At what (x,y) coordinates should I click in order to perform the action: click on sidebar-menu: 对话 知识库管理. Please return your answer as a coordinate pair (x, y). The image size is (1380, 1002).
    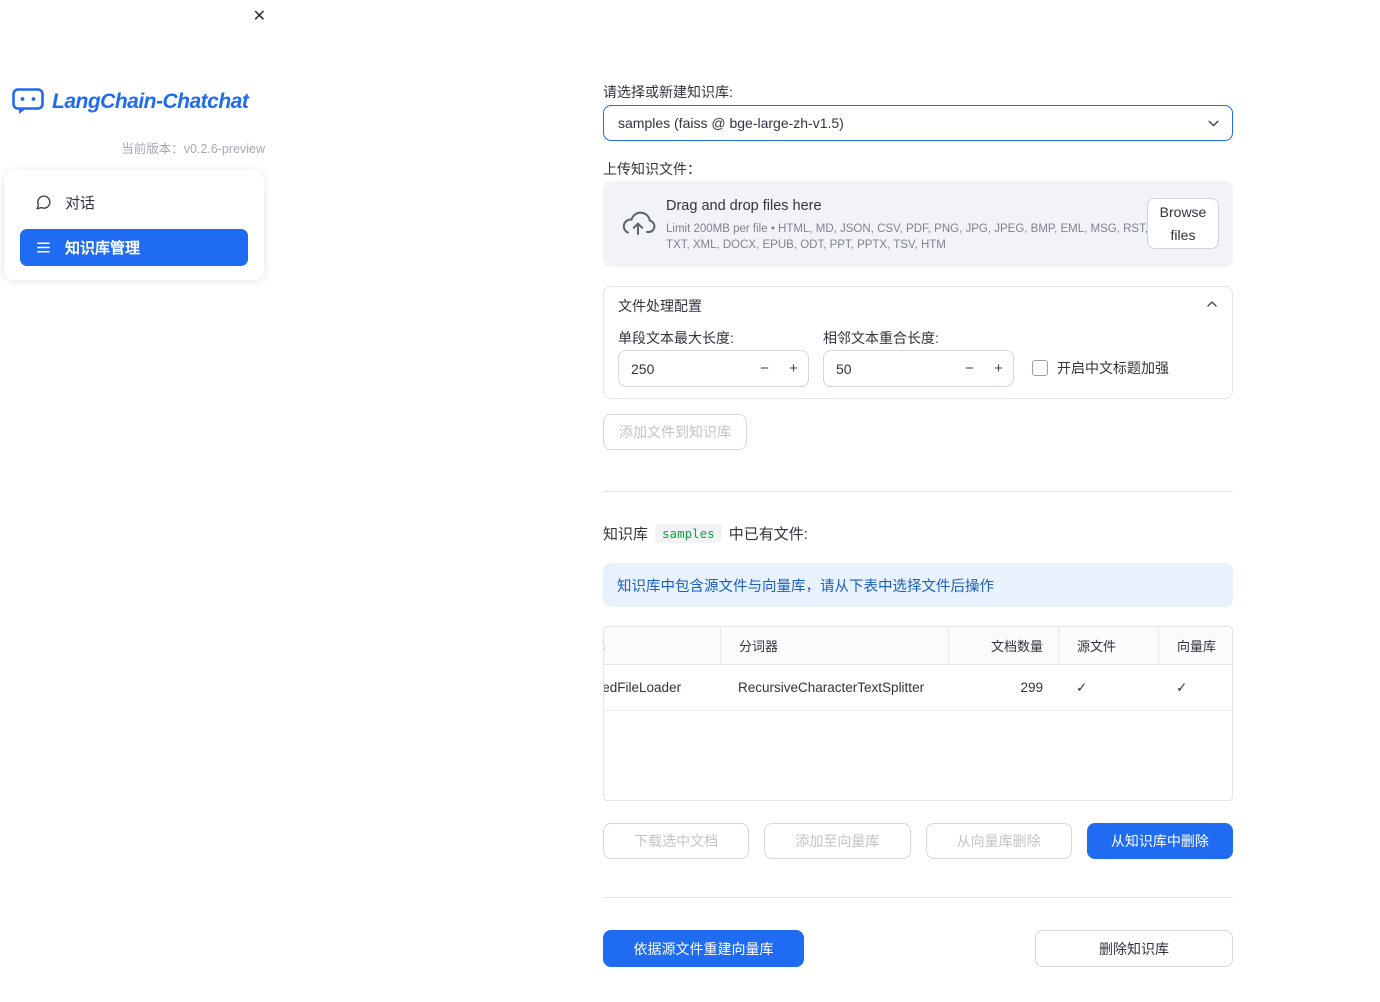
    Looking at the image, I should click on (134, 225).